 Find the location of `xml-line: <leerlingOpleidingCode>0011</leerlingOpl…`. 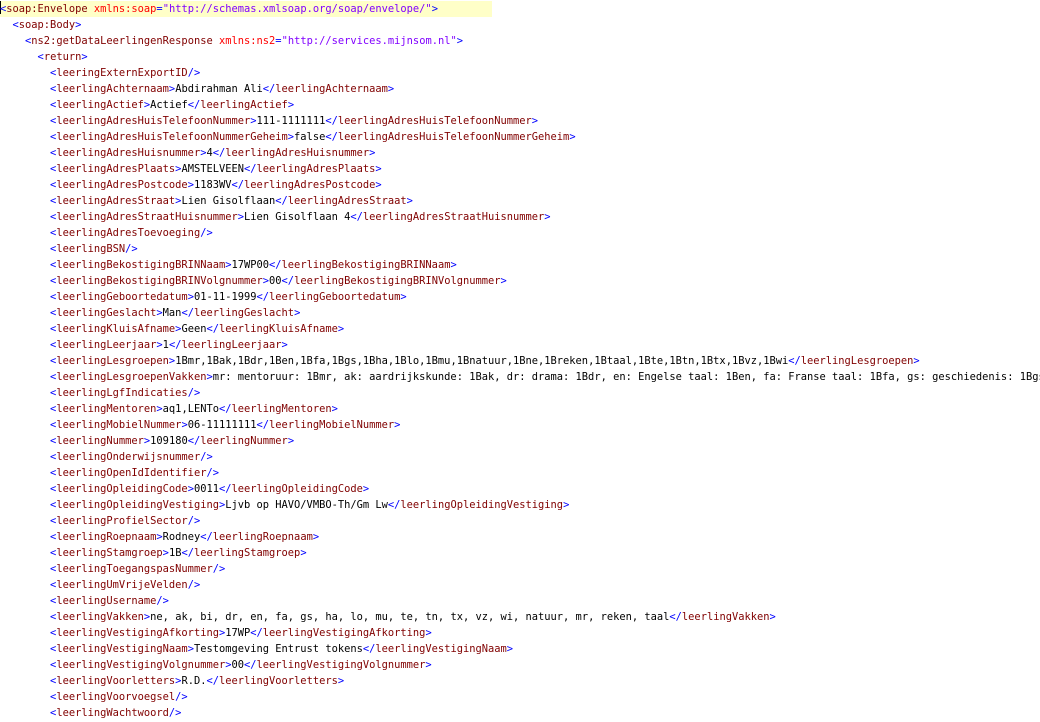

xml-line: <leerlingOpleidingCode>0011</leerlingOpl… is located at coordinates (520, 489).